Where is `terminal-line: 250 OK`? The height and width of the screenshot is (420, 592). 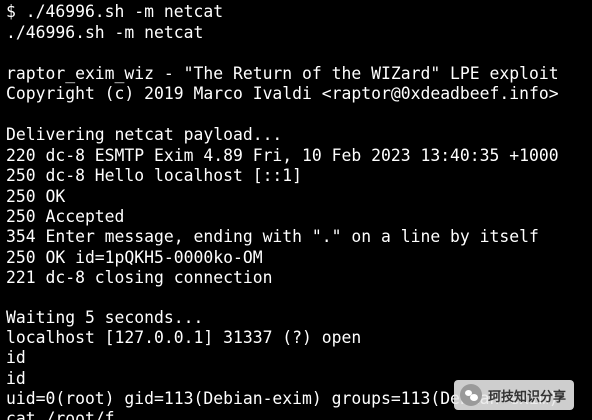
terminal-line: 250 OK is located at coordinates (36, 196).